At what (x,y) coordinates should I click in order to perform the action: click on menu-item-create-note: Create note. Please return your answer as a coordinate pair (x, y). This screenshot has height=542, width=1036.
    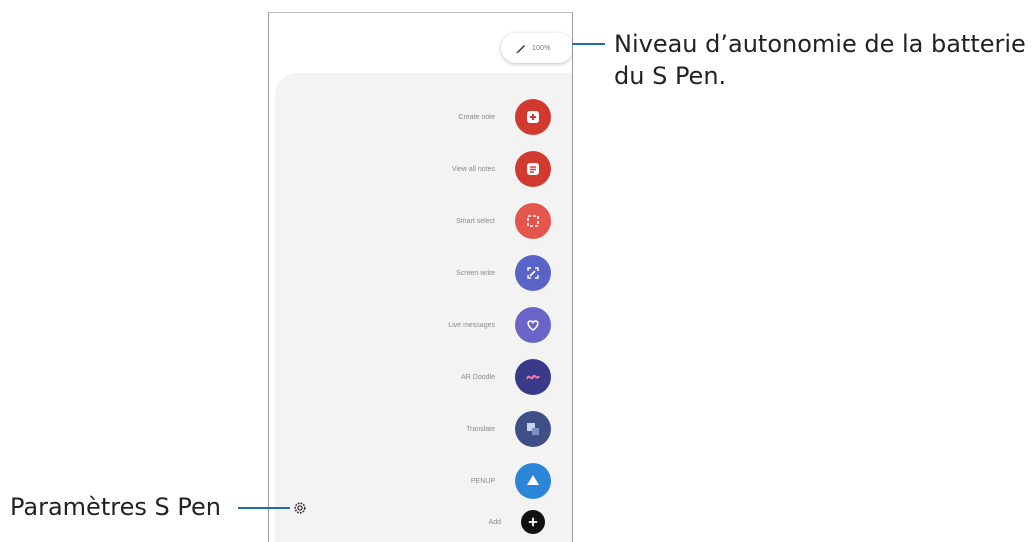
    Looking at the image, I should click on (419, 117).